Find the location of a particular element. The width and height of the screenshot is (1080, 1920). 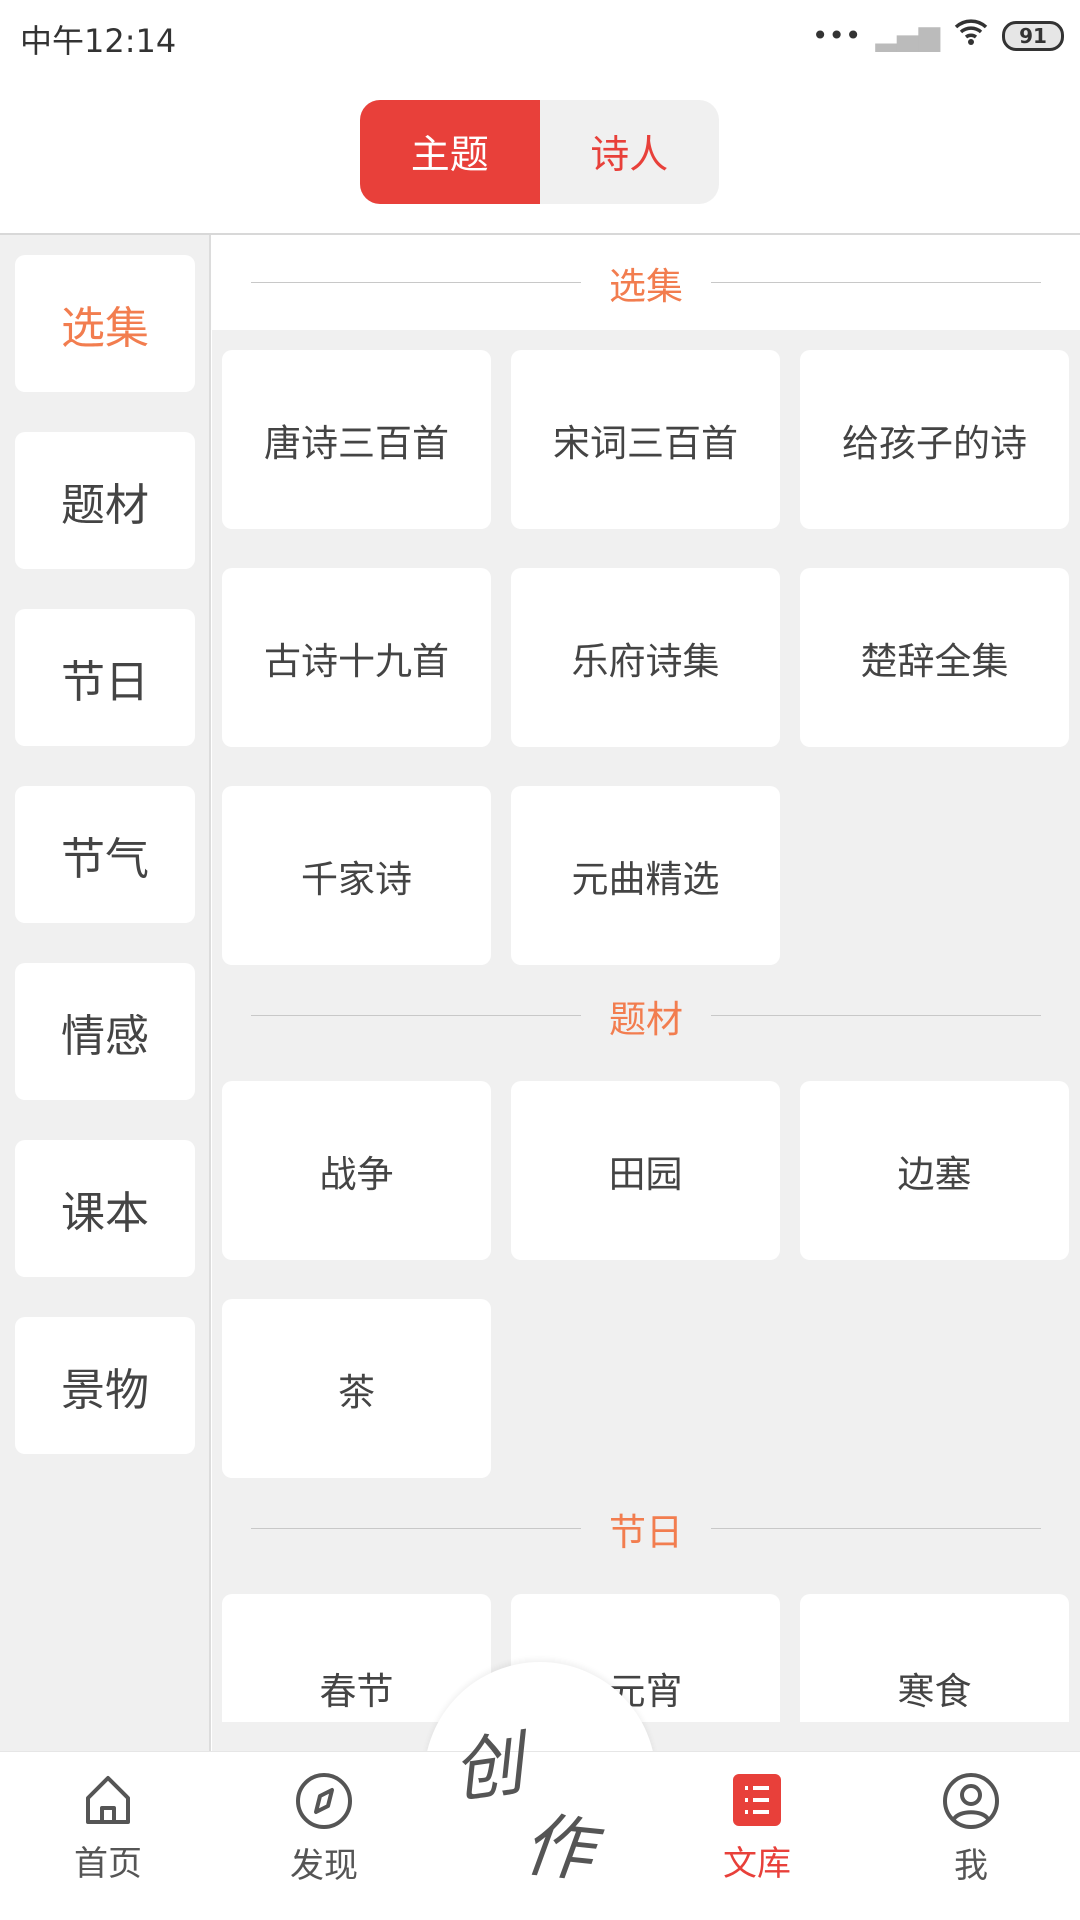

section-title: 选集 is located at coordinates (646, 286).